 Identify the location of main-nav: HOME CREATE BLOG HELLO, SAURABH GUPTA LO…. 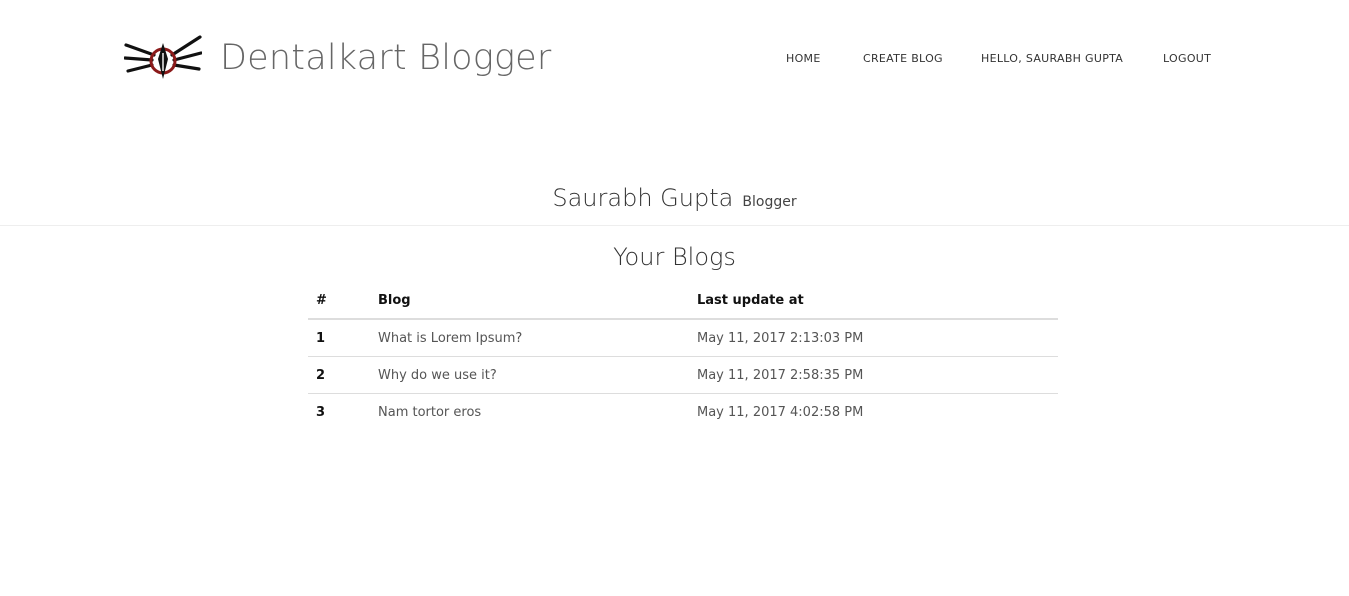
(674, 60).